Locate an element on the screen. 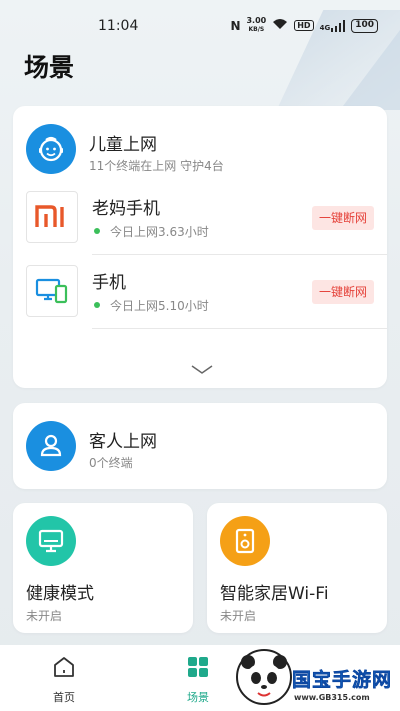 Image resolution: width=400 pixels, height=711 pixels. device-name: 手机 is located at coordinates (109, 283).